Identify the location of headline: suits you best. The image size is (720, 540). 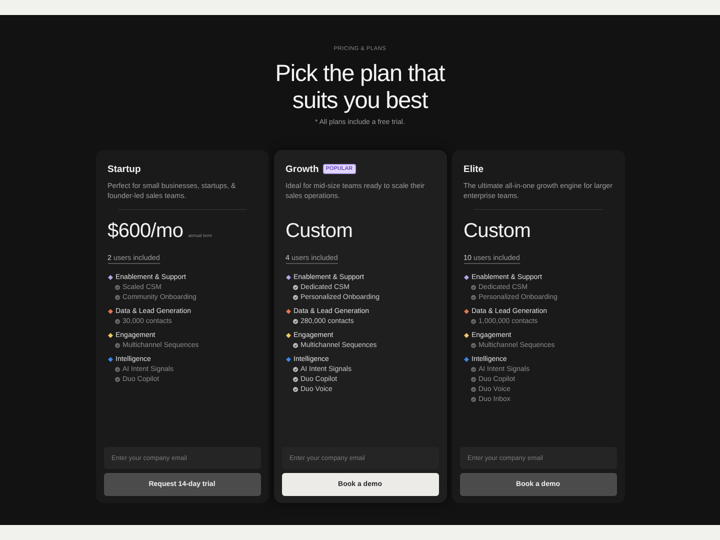
(360, 100).